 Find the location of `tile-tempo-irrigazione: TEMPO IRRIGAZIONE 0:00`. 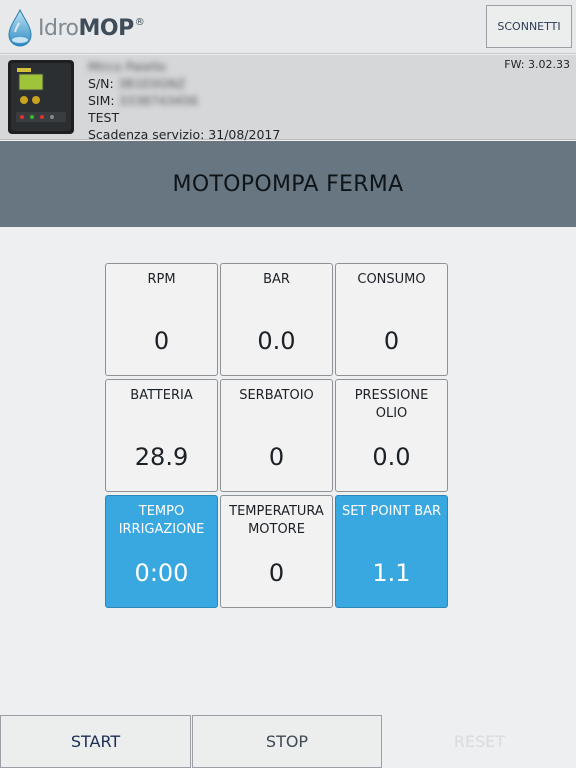

tile-tempo-irrigazione: TEMPO IRRIGAZIONE 0:00 is located at coordinates (161, 551).